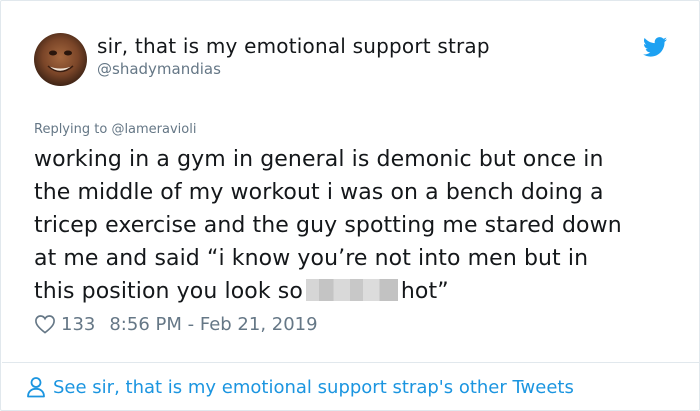 This screenshot has width=700, height=411. Describe the element at coordinates (153, 129) in the screenshot. I see `reply-target-link: @lameravioli` at that location.